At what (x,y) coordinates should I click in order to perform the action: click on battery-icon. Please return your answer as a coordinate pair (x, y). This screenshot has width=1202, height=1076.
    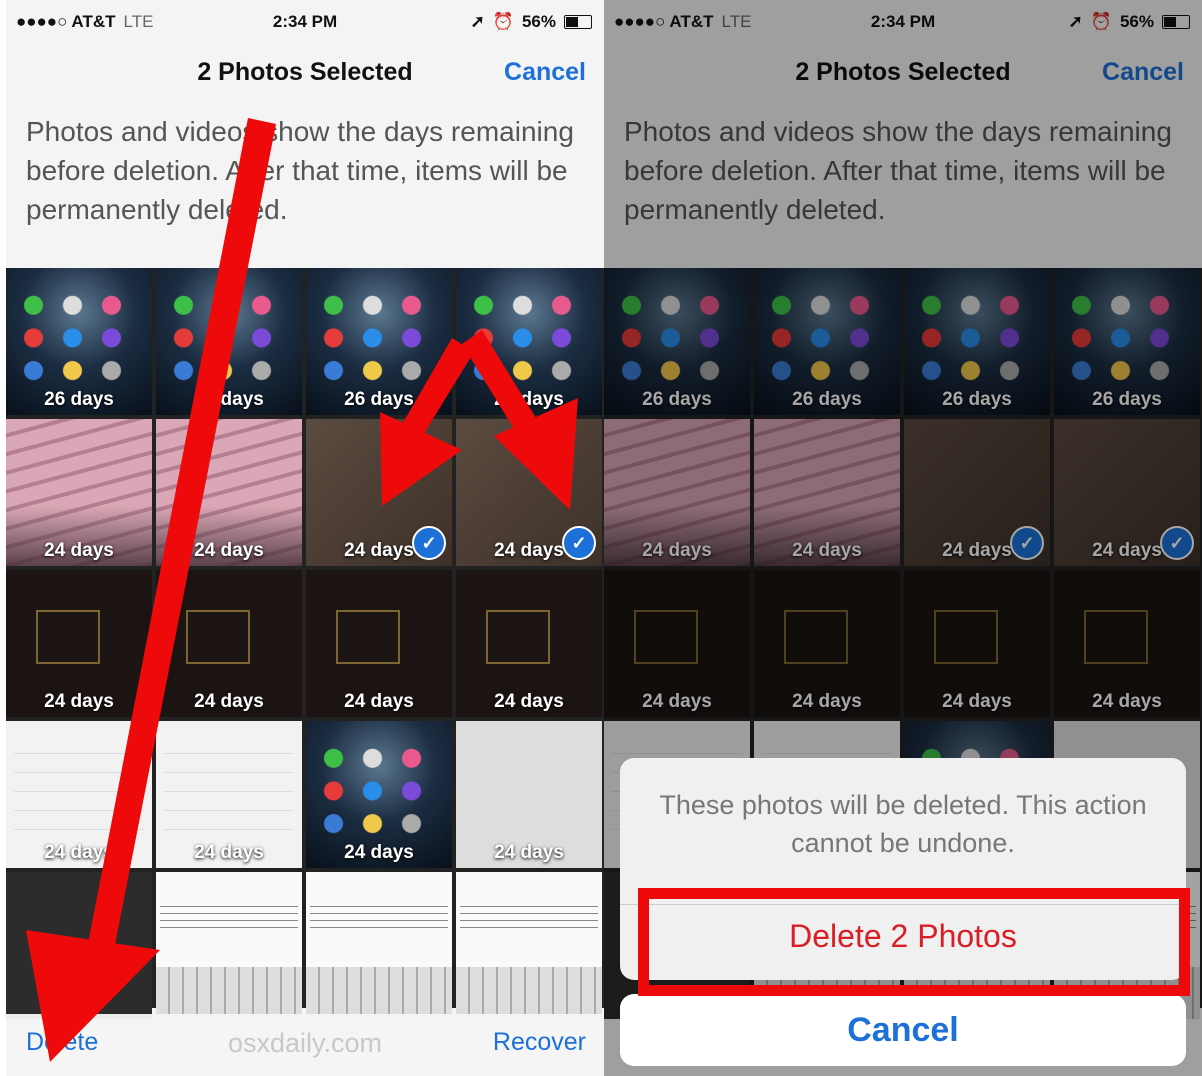
    Looking at the image, I should click on (578, 22).